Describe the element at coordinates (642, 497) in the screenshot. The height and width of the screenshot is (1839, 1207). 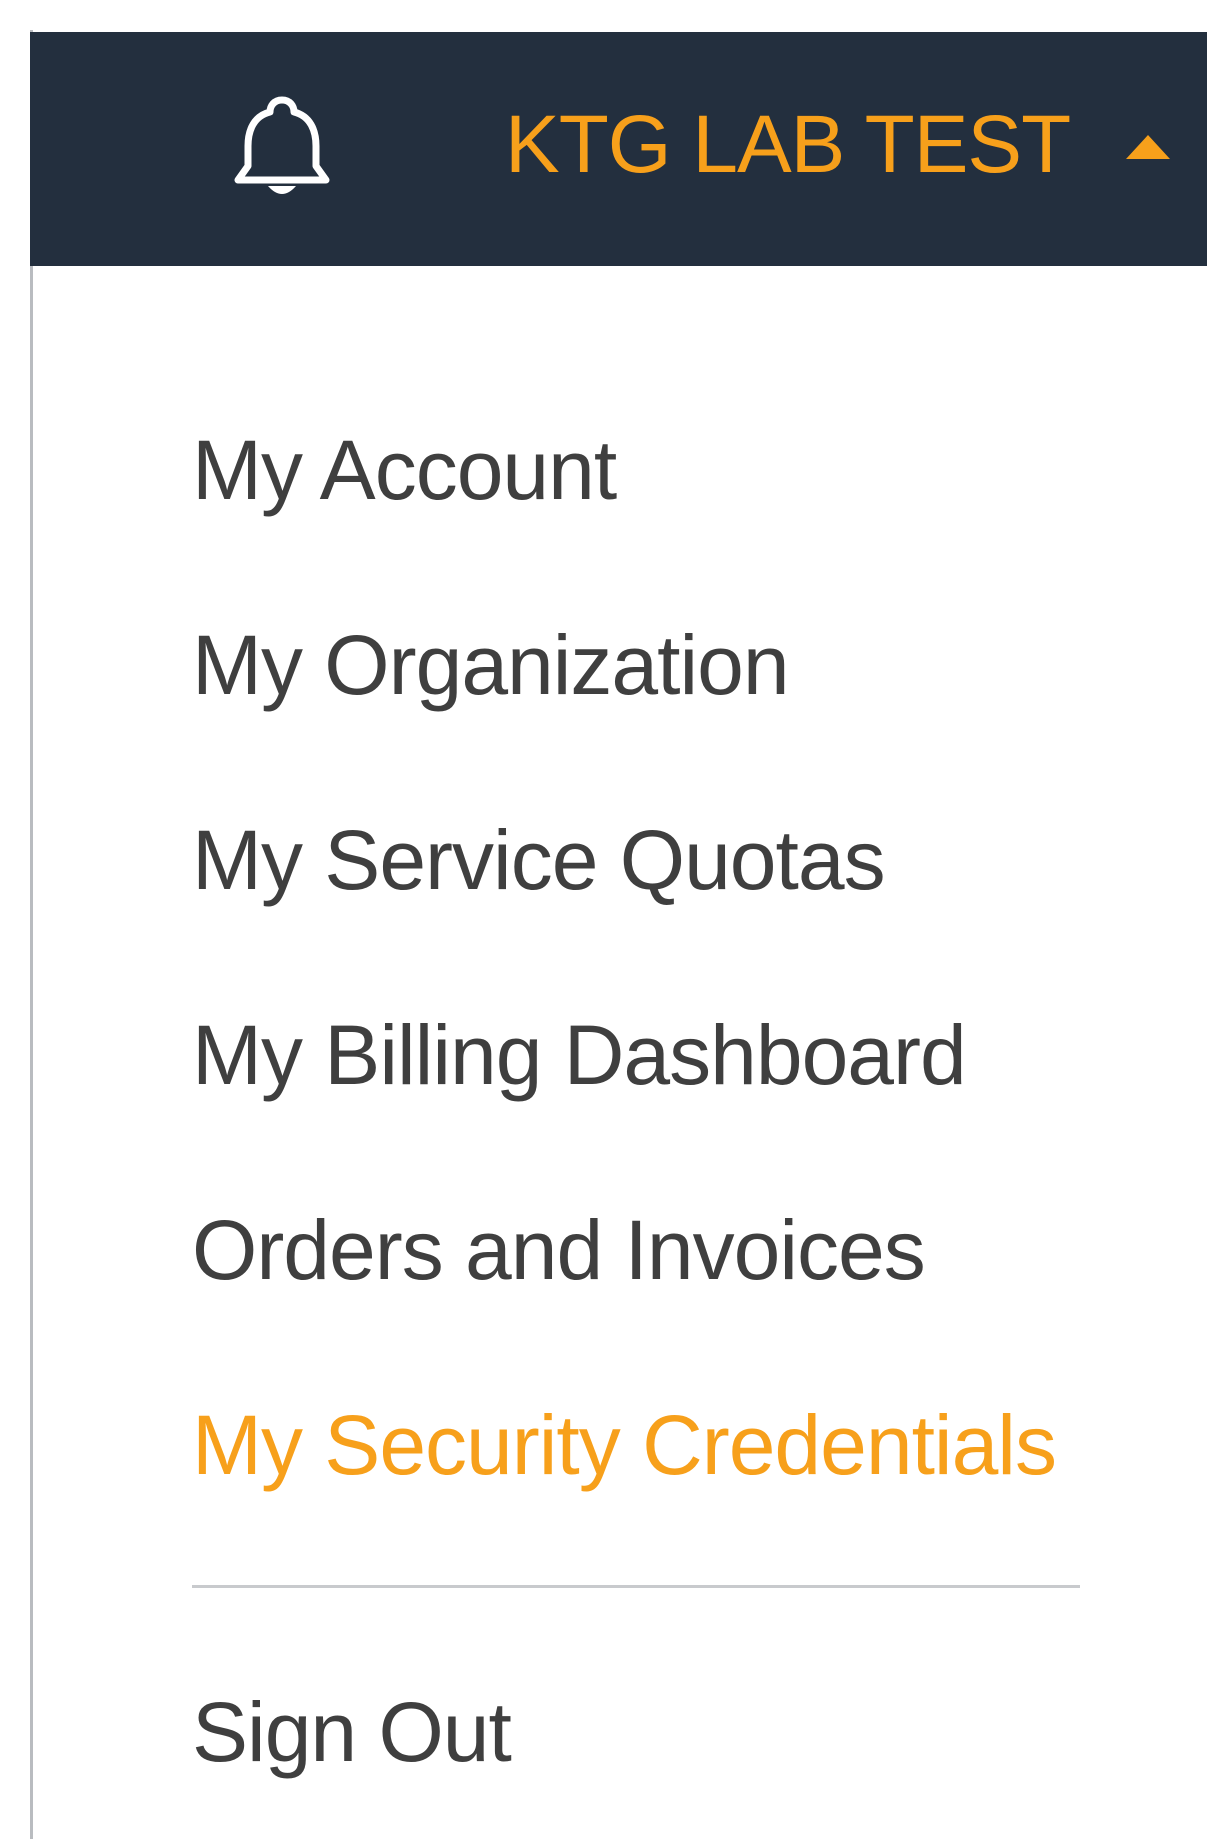
I see `menu-item-my-account: My Account` at that location.